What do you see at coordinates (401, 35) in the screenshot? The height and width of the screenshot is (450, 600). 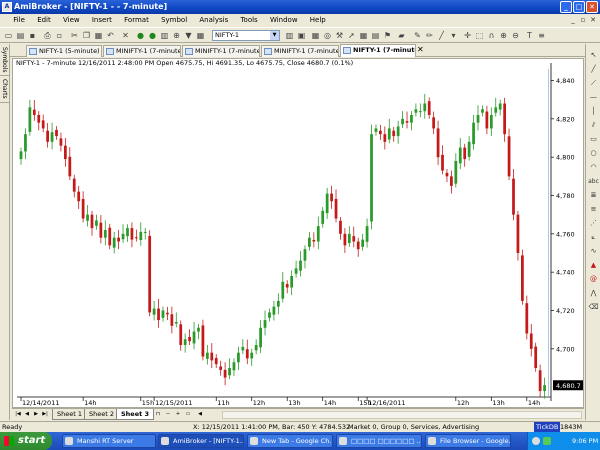 I see `color-icon: ▰` at bounding box center [401, 35].